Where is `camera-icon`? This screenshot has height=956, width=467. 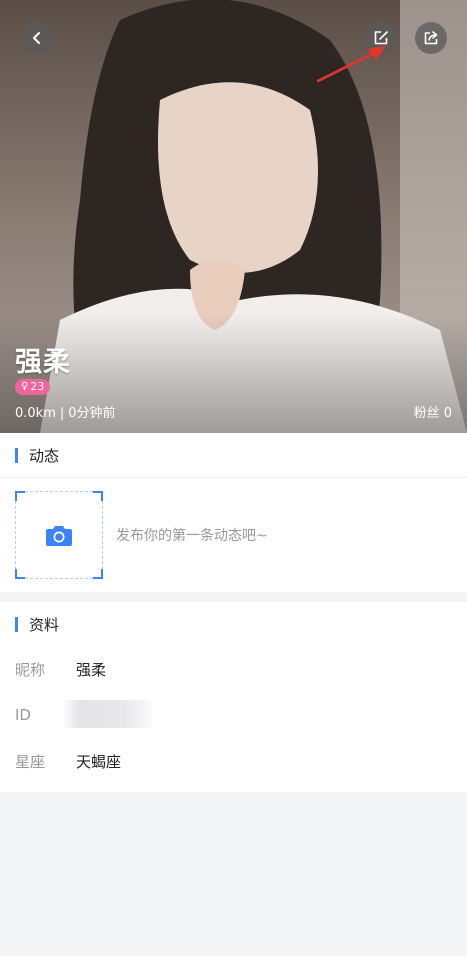
camera-icon is located at coordinates (59, 536).